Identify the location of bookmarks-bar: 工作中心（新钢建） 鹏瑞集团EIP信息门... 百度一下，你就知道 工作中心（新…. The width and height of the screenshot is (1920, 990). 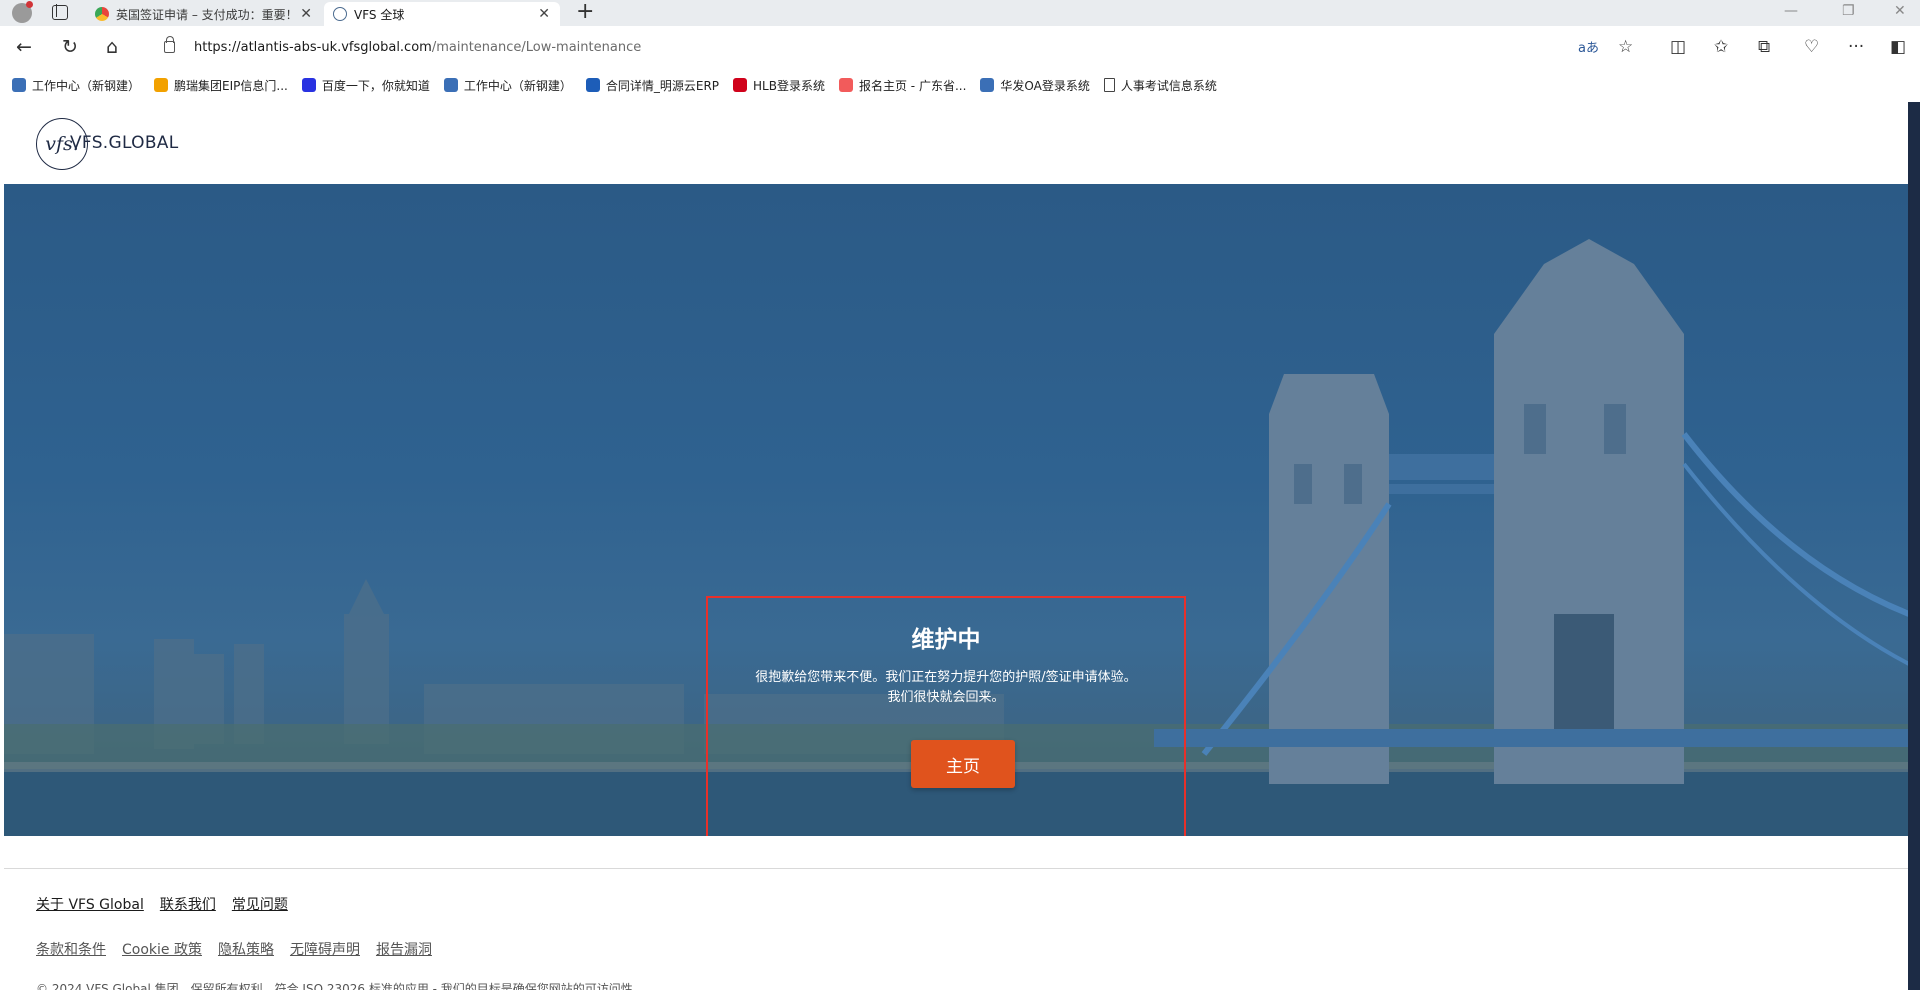
(960, 85).